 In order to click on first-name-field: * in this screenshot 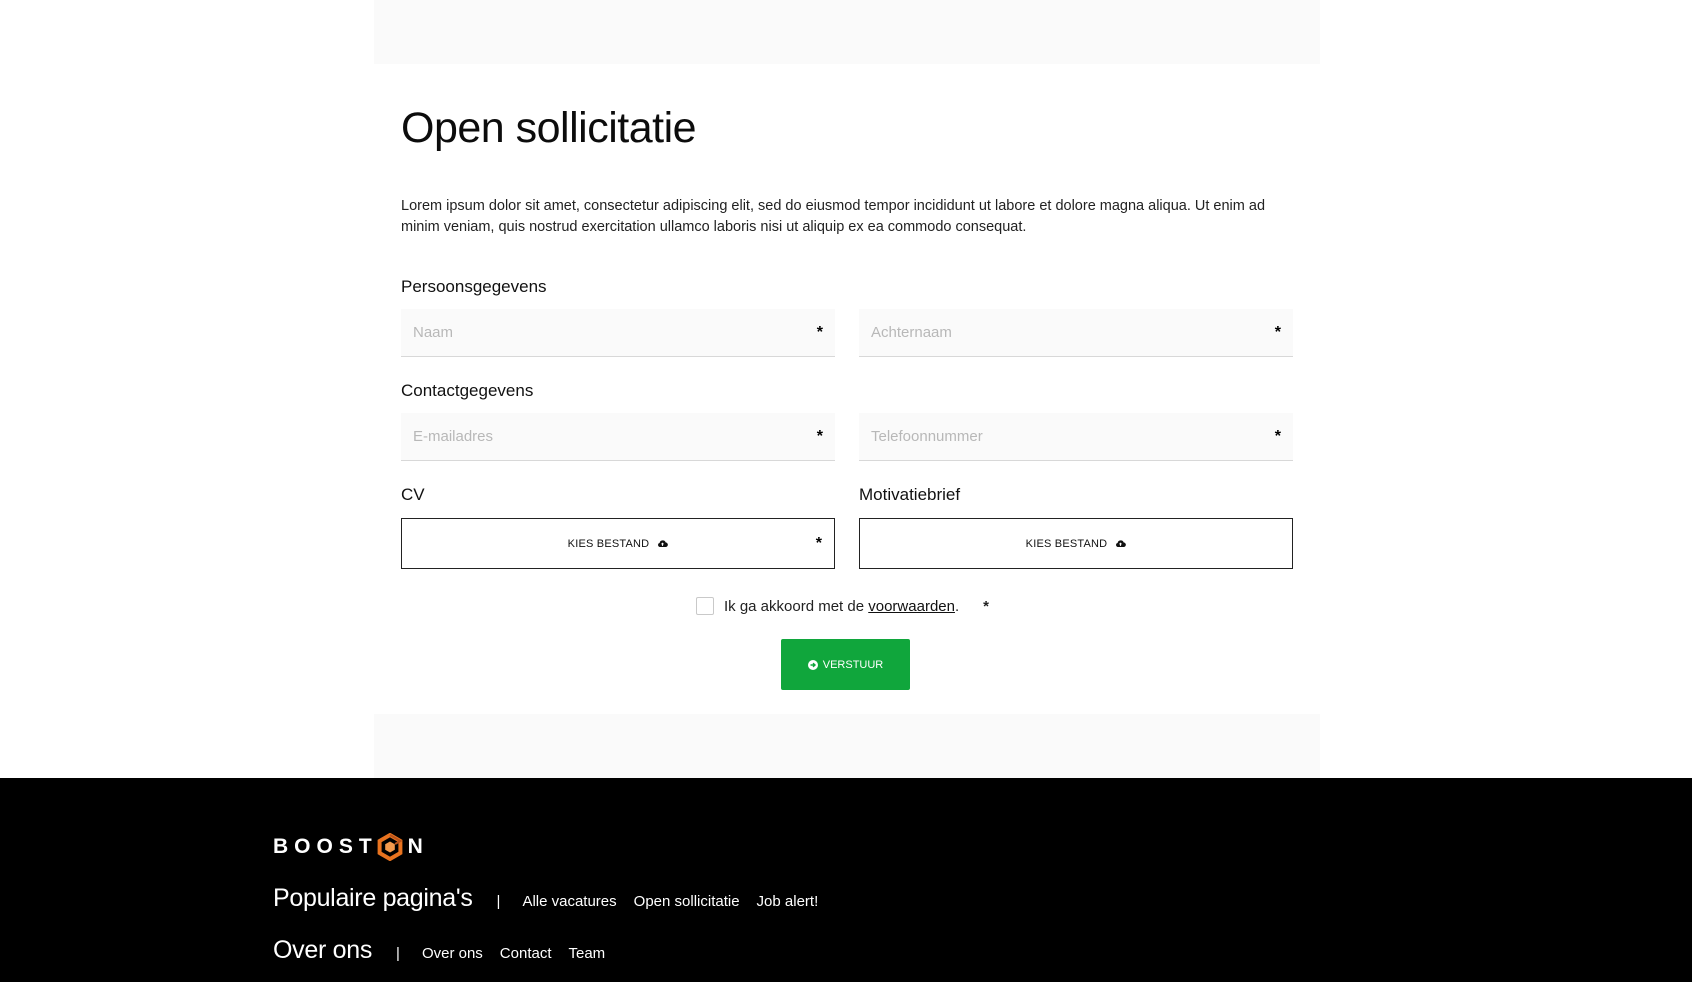, I will do `click(618, 333)`.